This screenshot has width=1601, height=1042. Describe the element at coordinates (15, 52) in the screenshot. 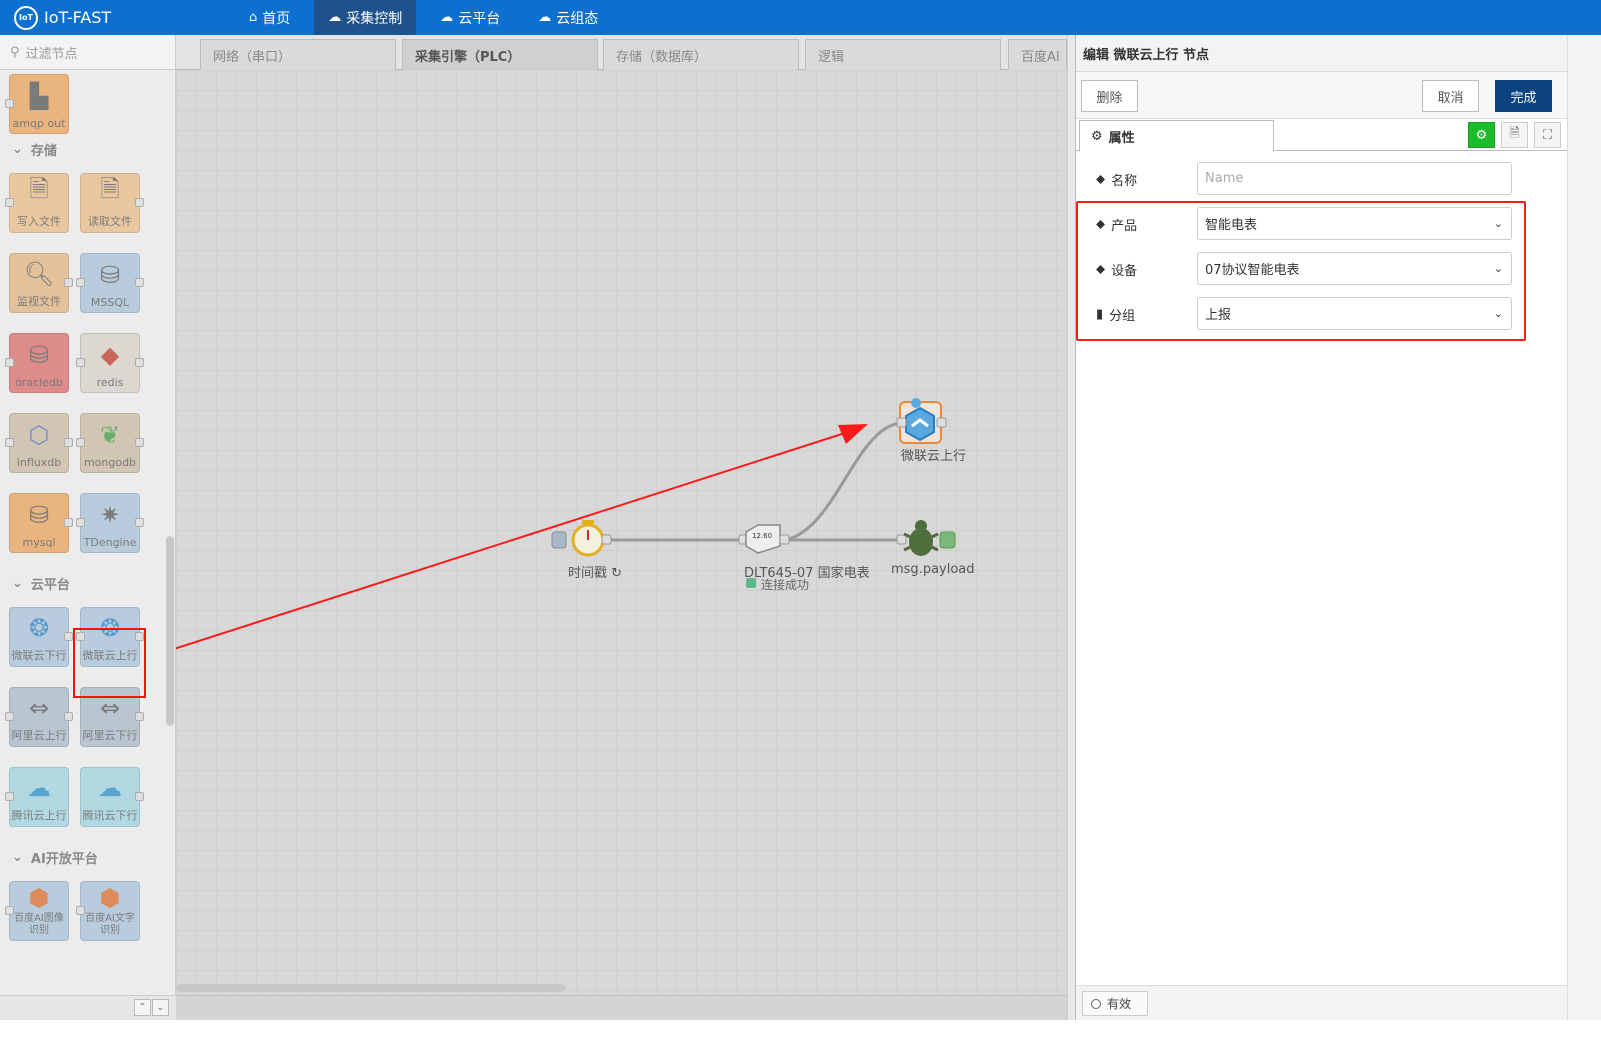

I see `search-icon: ⚲` at that location.